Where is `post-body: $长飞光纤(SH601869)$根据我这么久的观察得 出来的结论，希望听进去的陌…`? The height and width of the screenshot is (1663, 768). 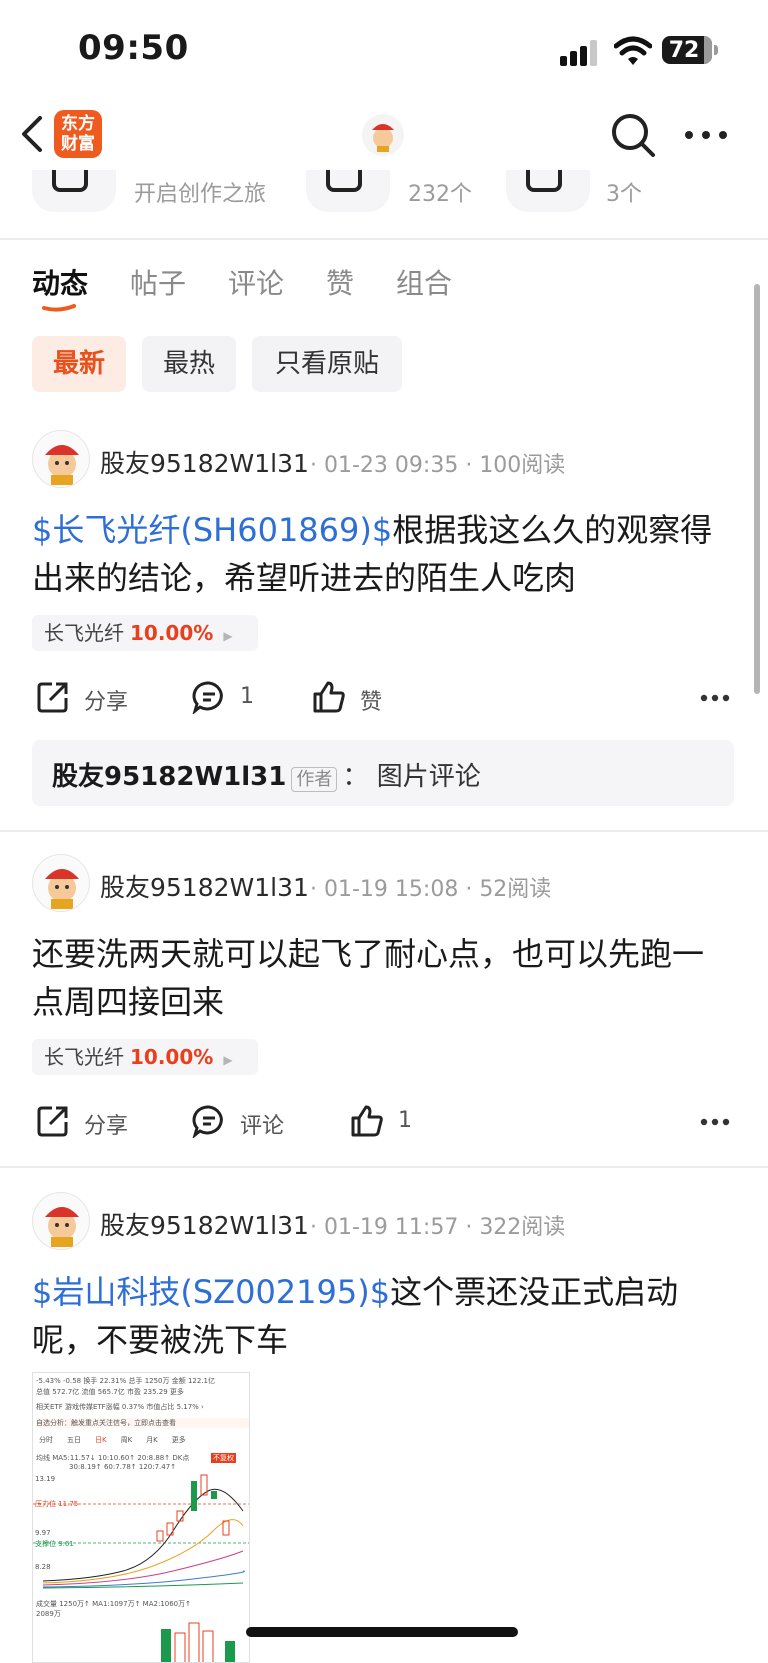
post-body: $长飞光纤(SH601869)$根据我这么久的观察得 出来的结论，希望听进去的陌… is located at coordinates (387, 554).